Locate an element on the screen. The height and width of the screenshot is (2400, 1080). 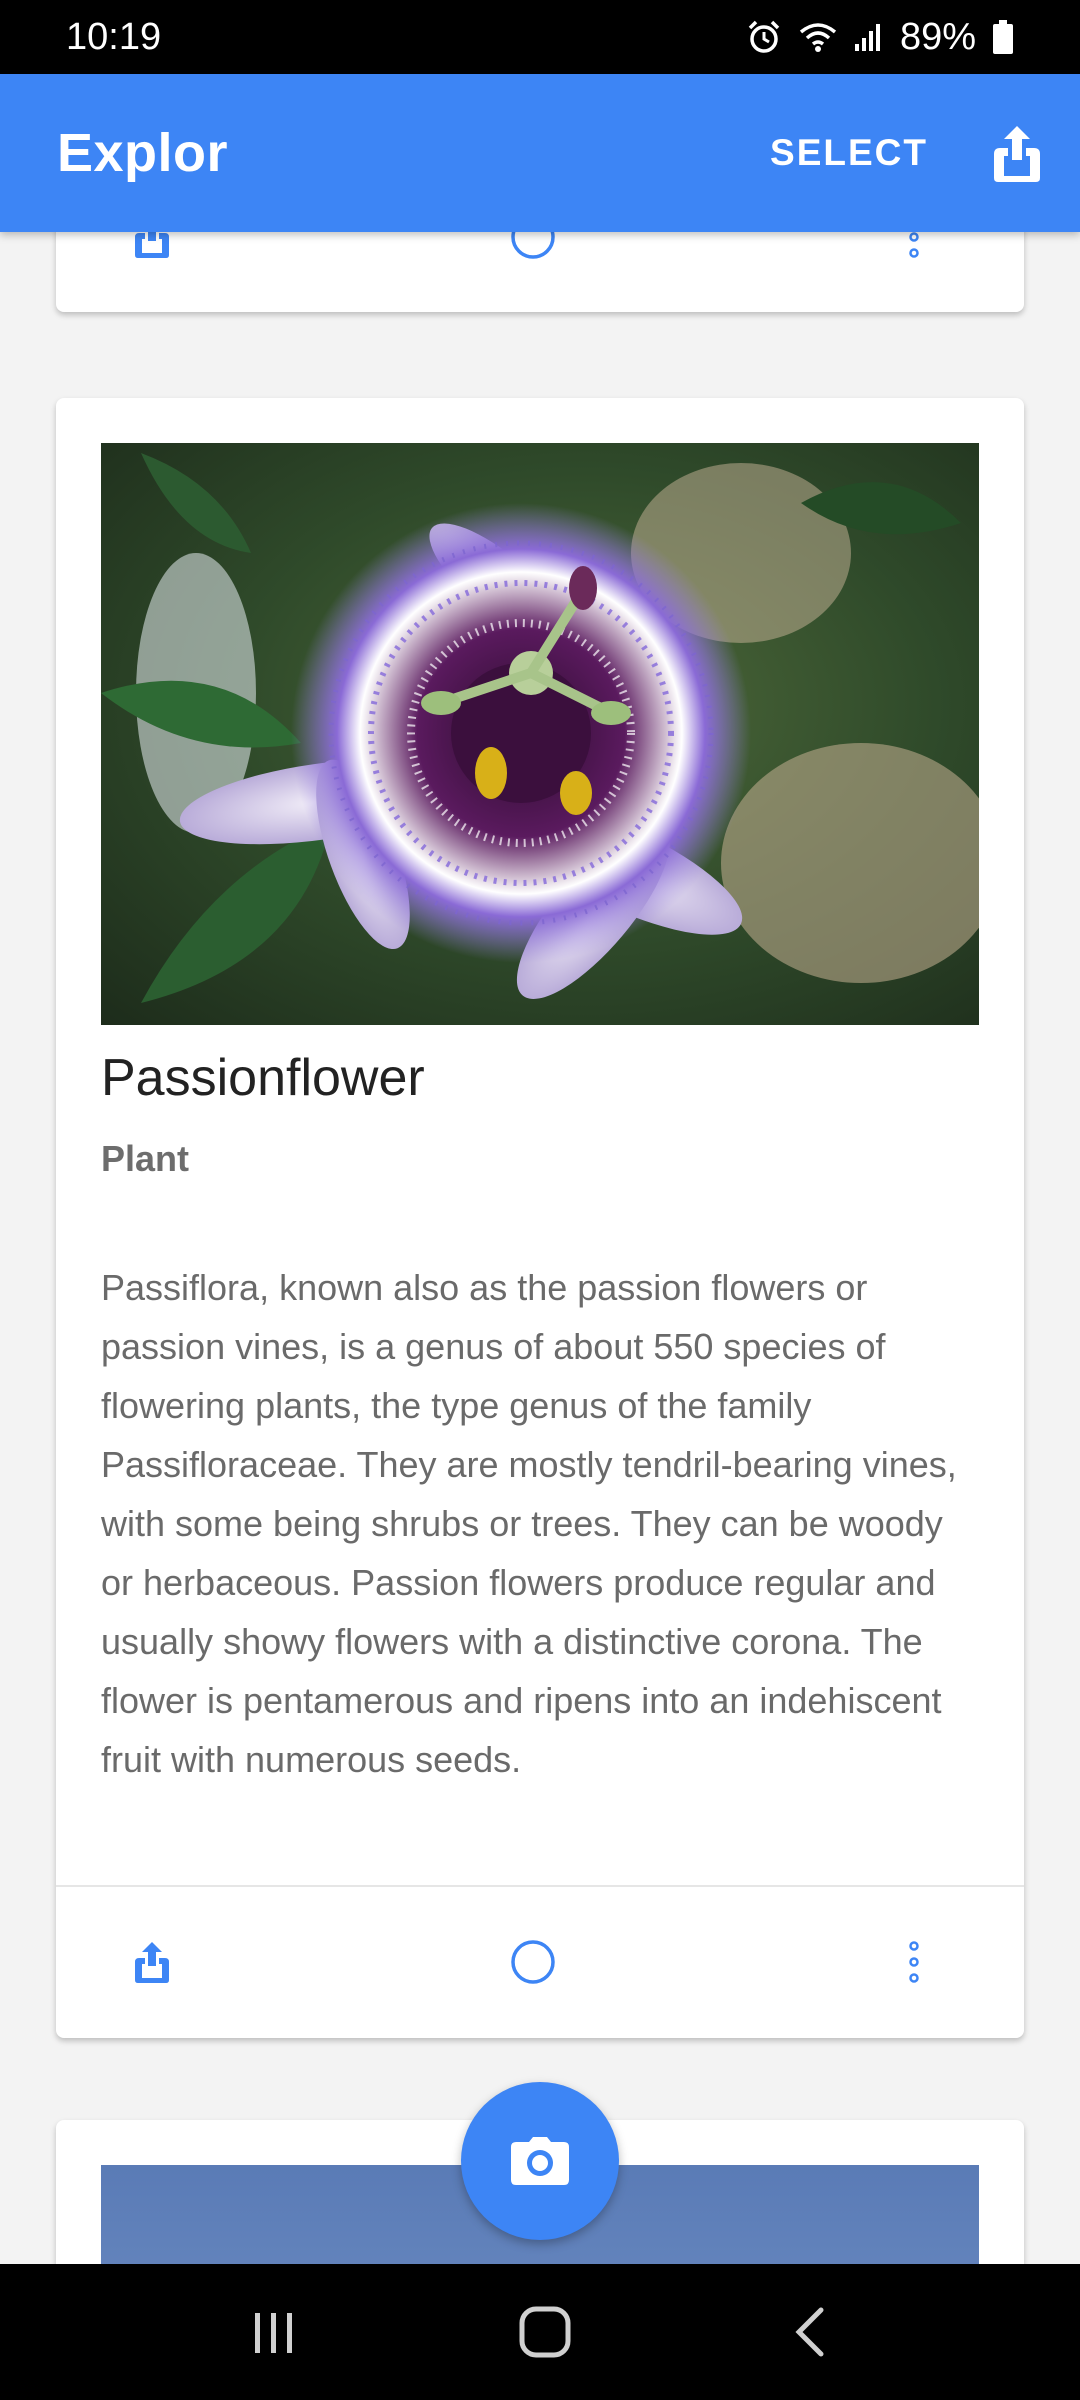
camera-icon is located at coordinates (540, 2161).